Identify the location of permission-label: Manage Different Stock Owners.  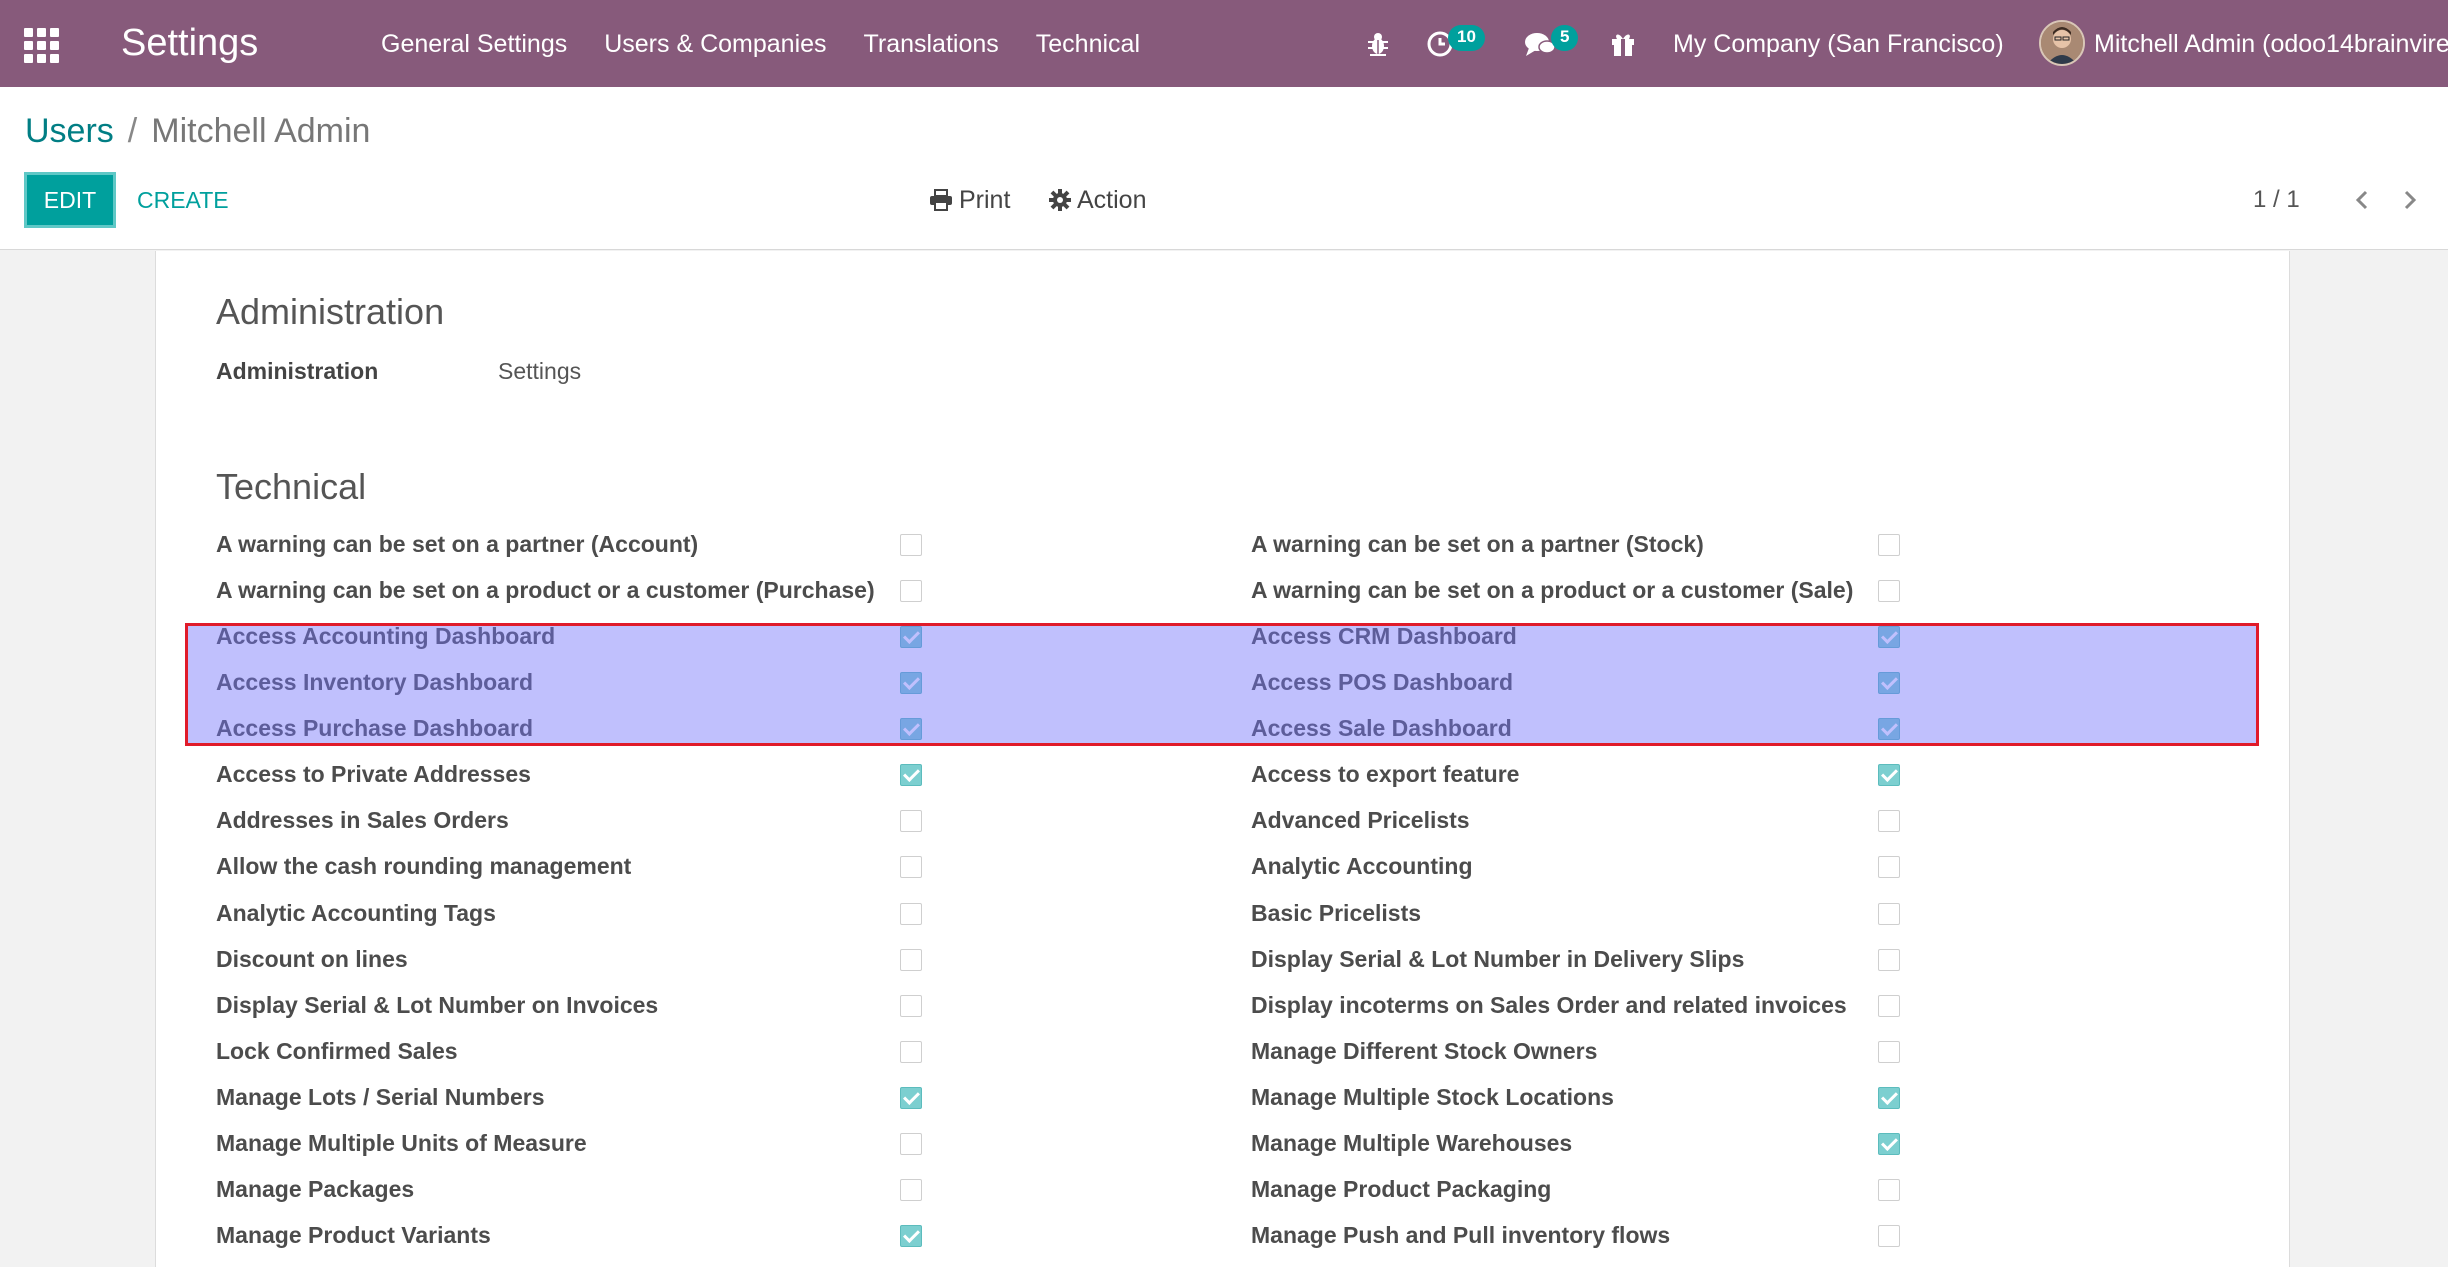
(1424, 1051).